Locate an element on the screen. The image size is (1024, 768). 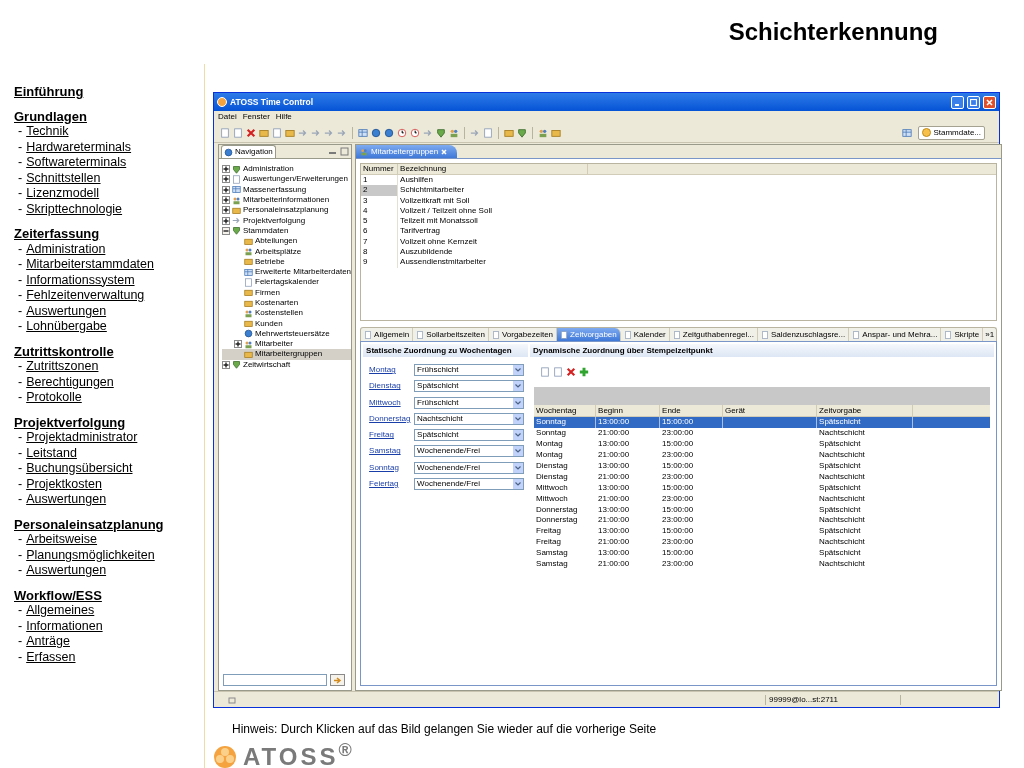
day-link: Freitag is located at coordinates (392, 435).